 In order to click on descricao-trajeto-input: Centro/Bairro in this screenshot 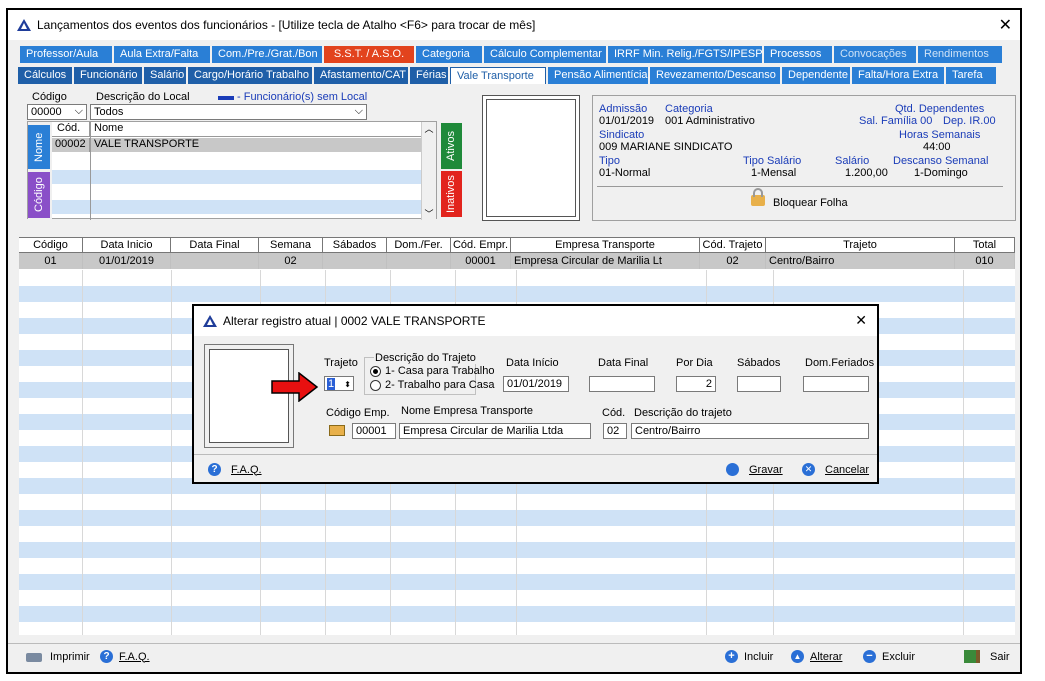, I will do `click(750, 431)`.